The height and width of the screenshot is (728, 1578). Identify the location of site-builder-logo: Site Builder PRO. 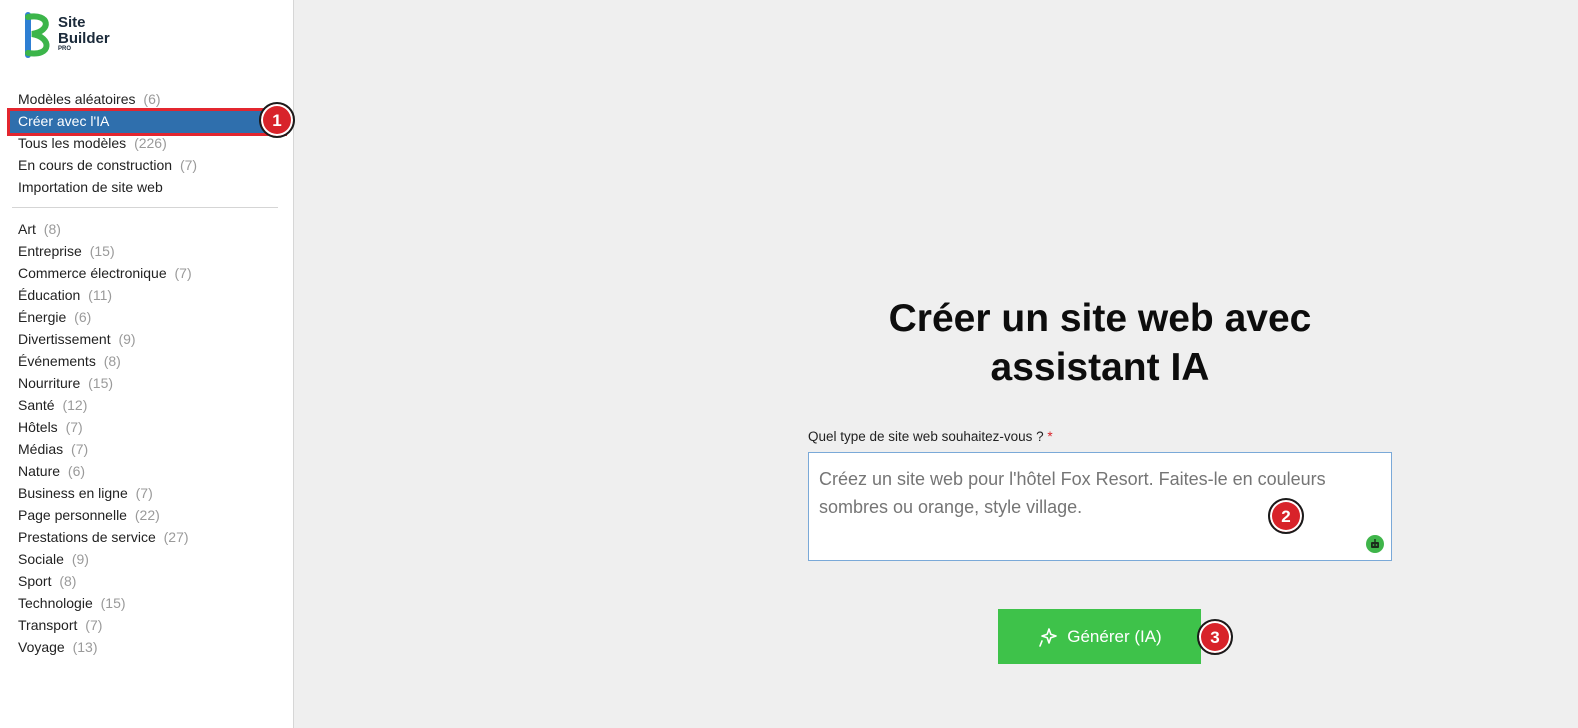
(77, 35).